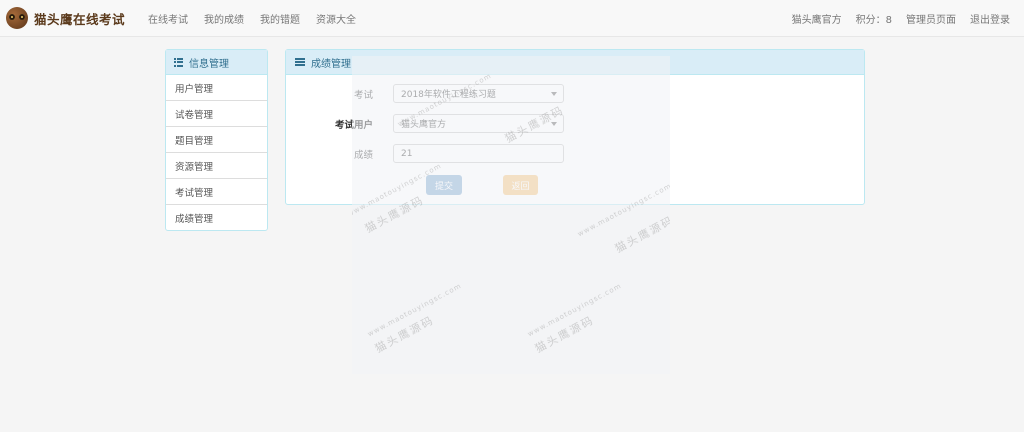  Describe the element at coordinates (353, 125) in the screenshot. I see `user-label: 考试用户` at that location.